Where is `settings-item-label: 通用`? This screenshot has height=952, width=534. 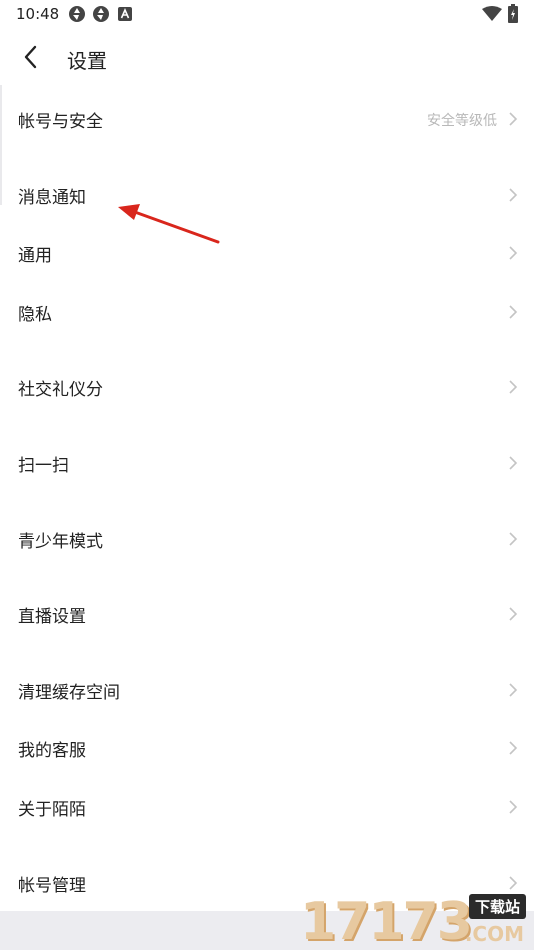 settings-item-label: 通用 is located at coordinates (35, 256).